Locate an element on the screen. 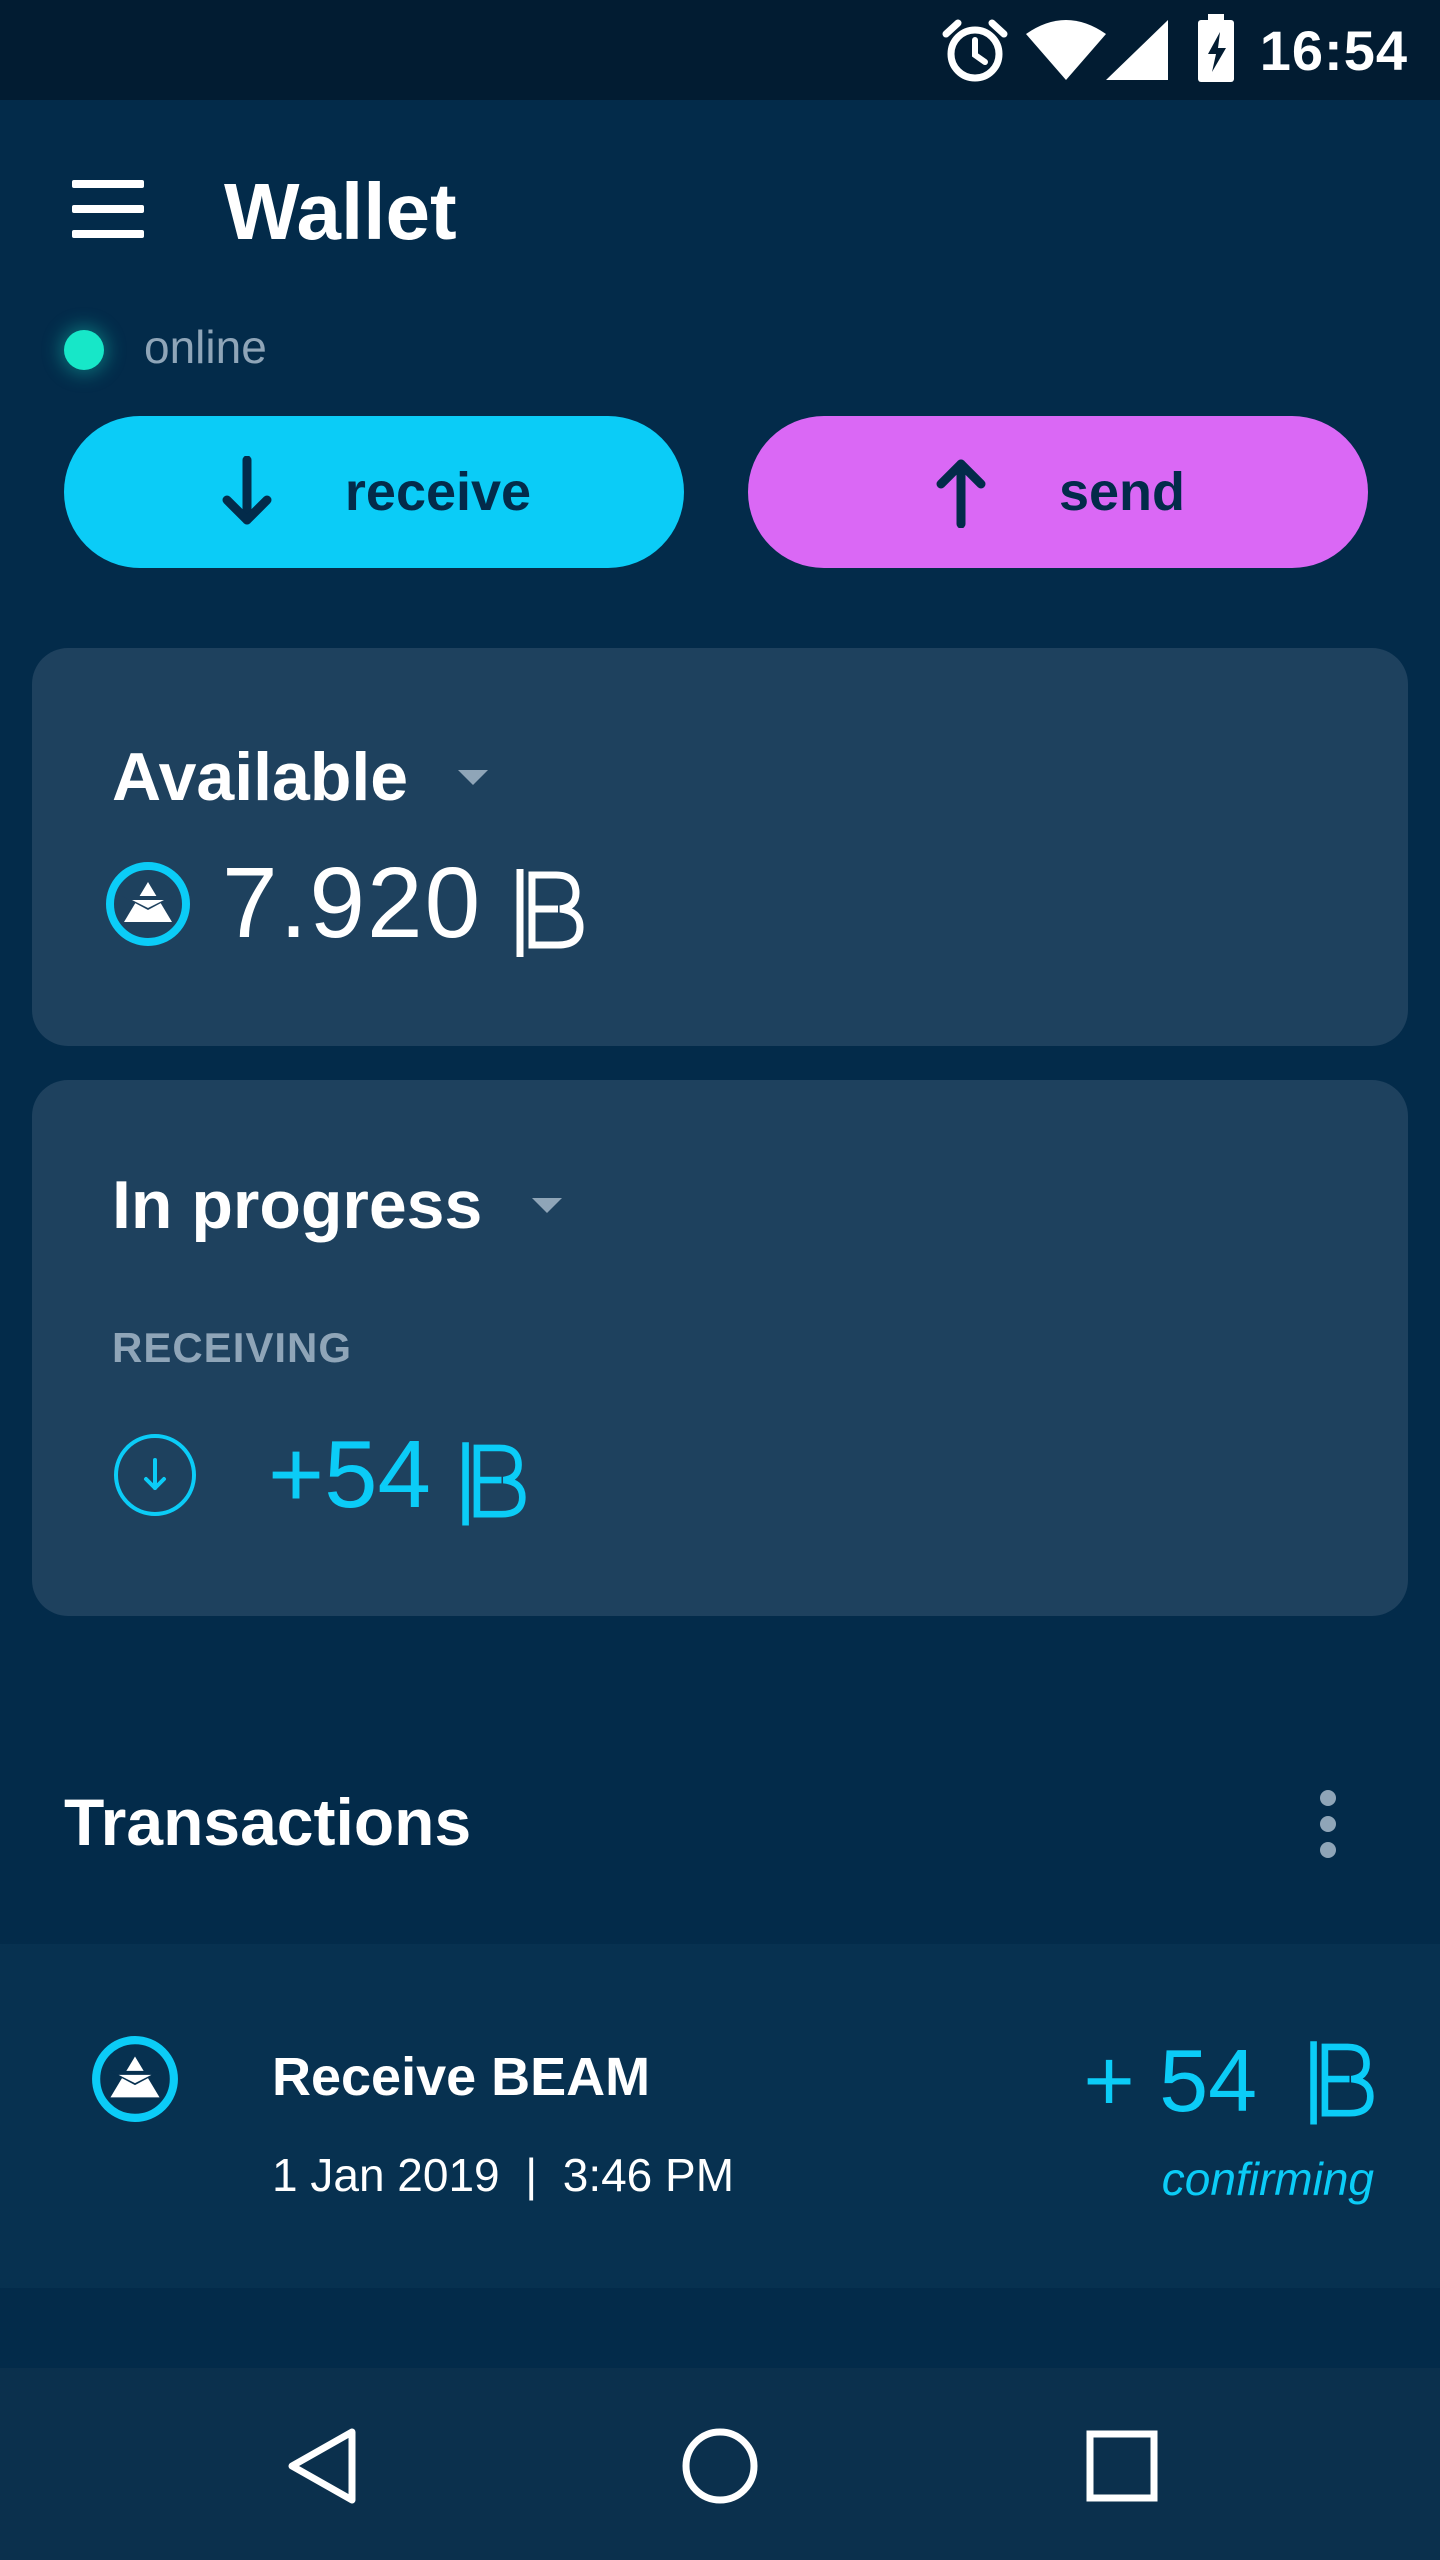  transactions-title: Transactions is located at coordinates (268, 1822).